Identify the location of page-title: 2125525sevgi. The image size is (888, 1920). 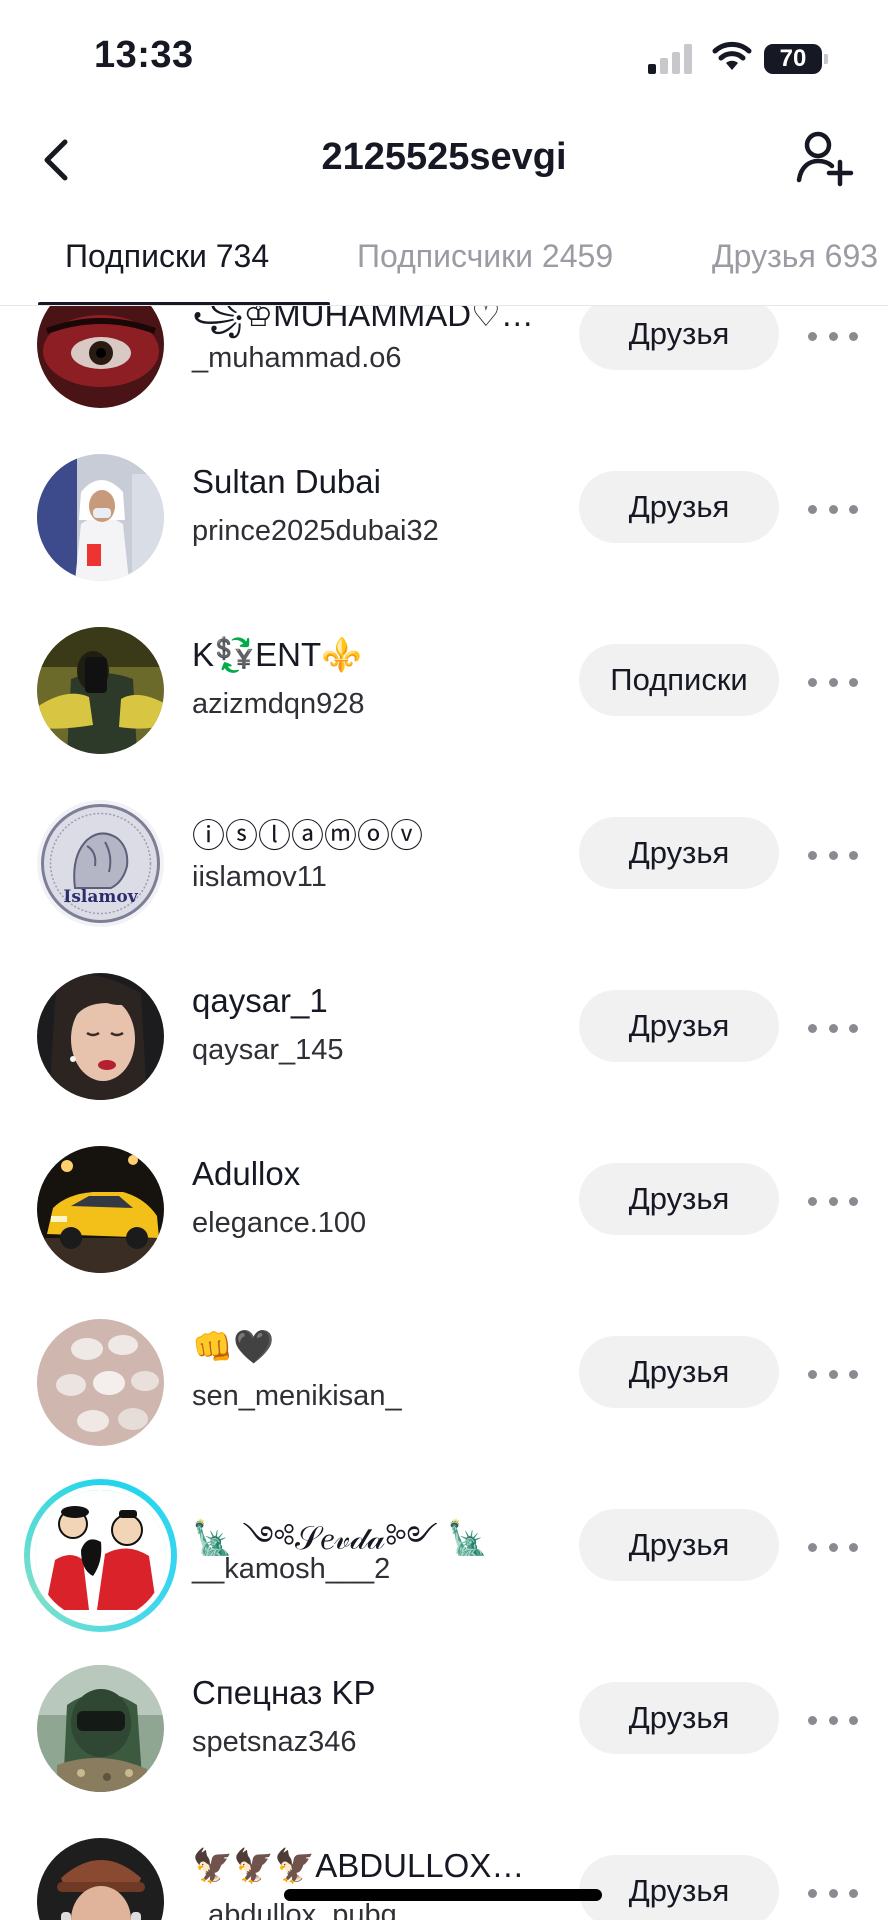
(444, 157).